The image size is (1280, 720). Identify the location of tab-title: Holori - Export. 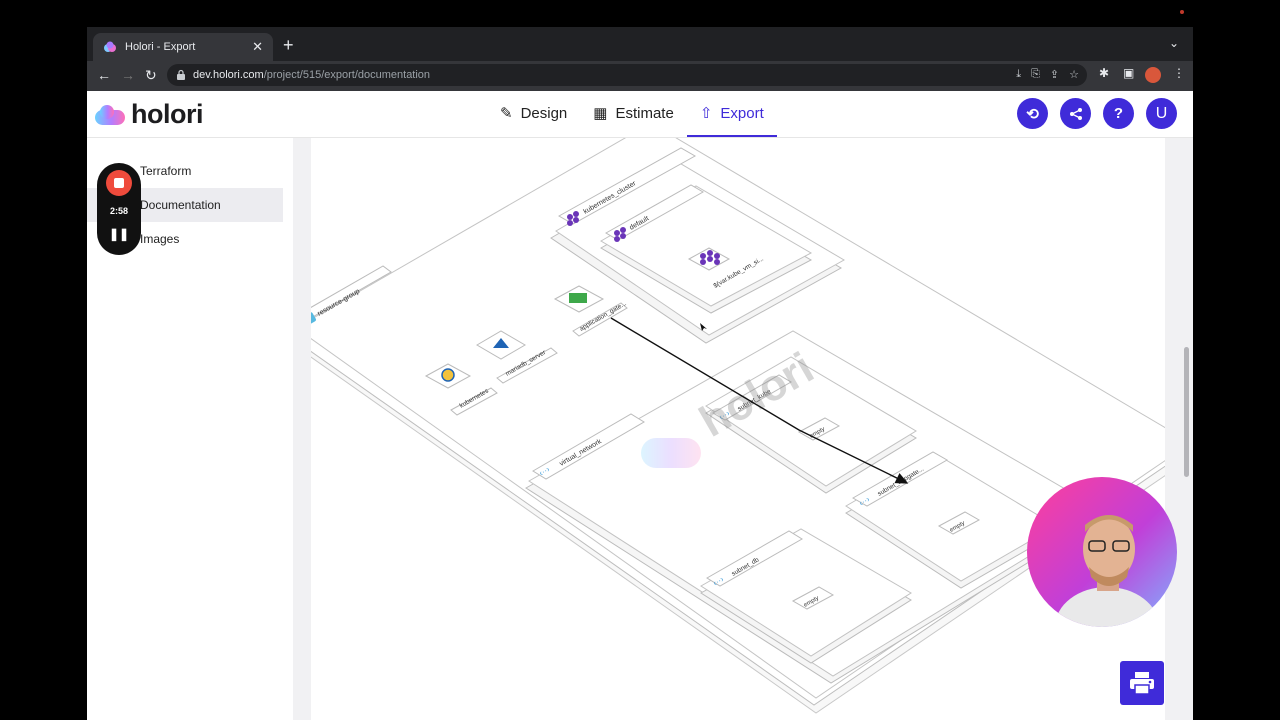
(160, 47).